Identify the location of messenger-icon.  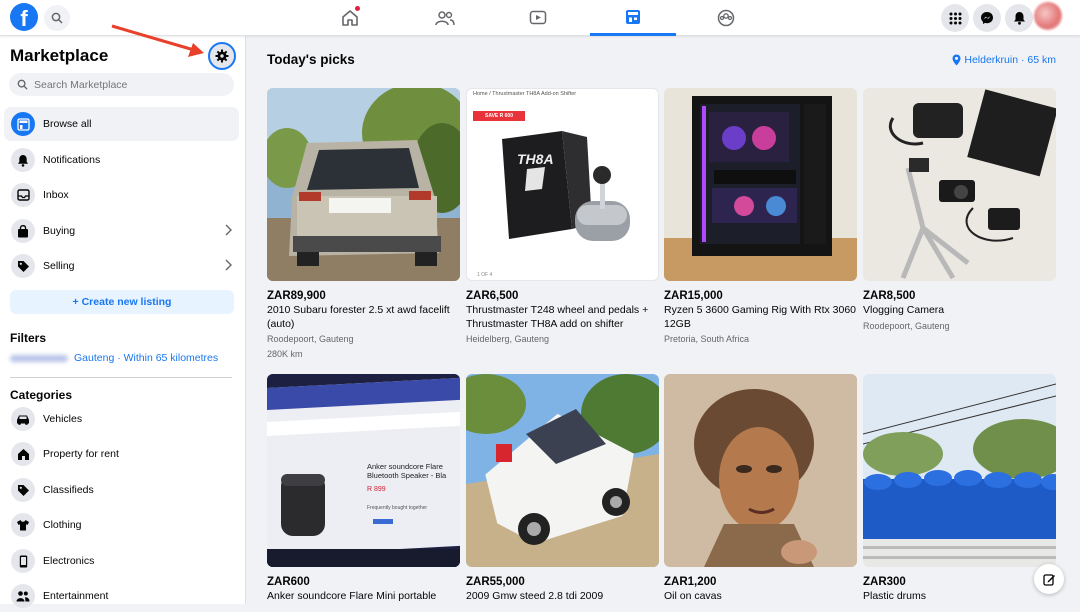
(987, 18).